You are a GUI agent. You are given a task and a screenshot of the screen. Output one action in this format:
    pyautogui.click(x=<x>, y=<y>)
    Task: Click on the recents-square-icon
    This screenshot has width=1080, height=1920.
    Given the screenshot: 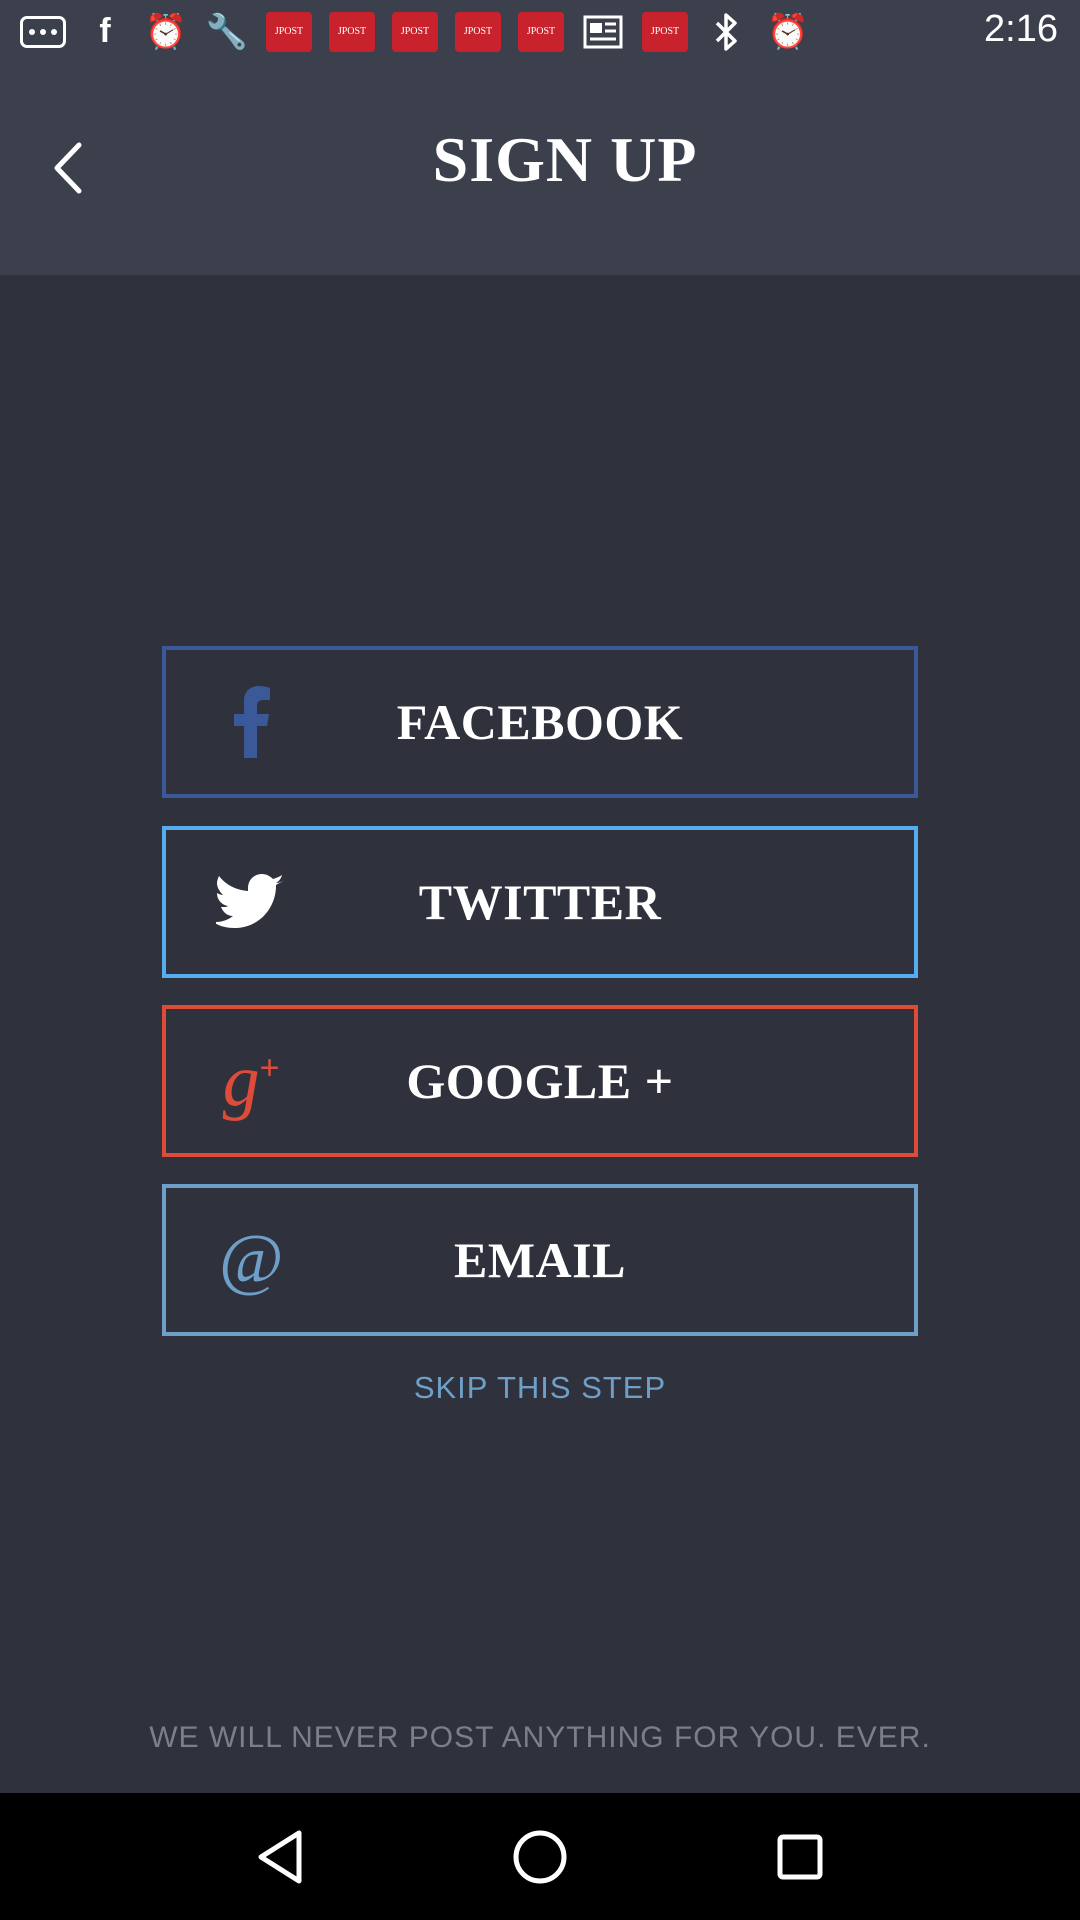 What is the action you would take?
    pyautogui.click(x=800, y=1856)
    